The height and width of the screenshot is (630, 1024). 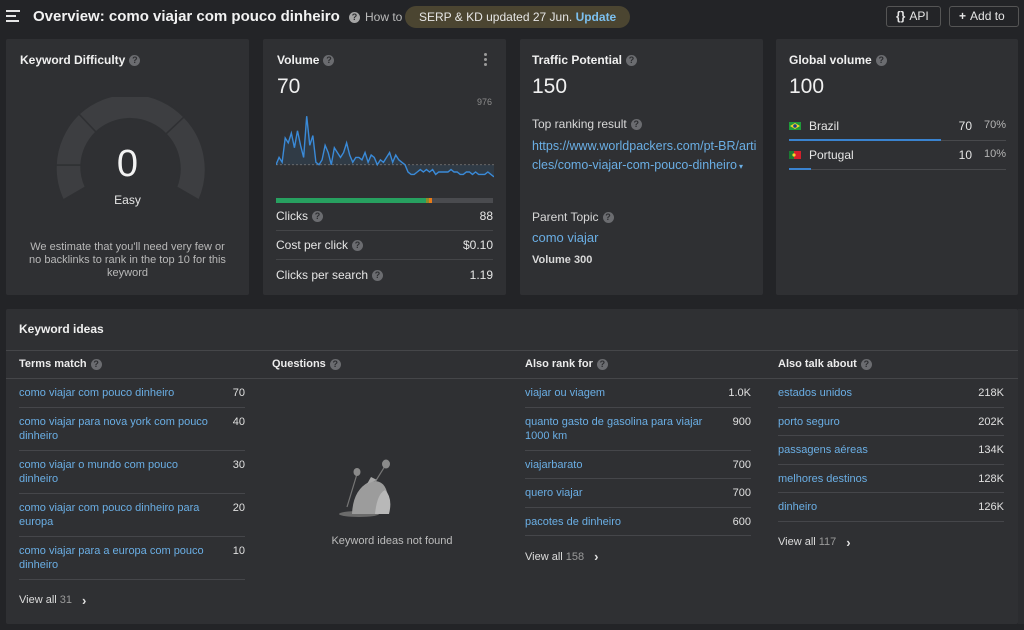 I want to click on cpc-value: $0.10, so click(x=477, y=245).